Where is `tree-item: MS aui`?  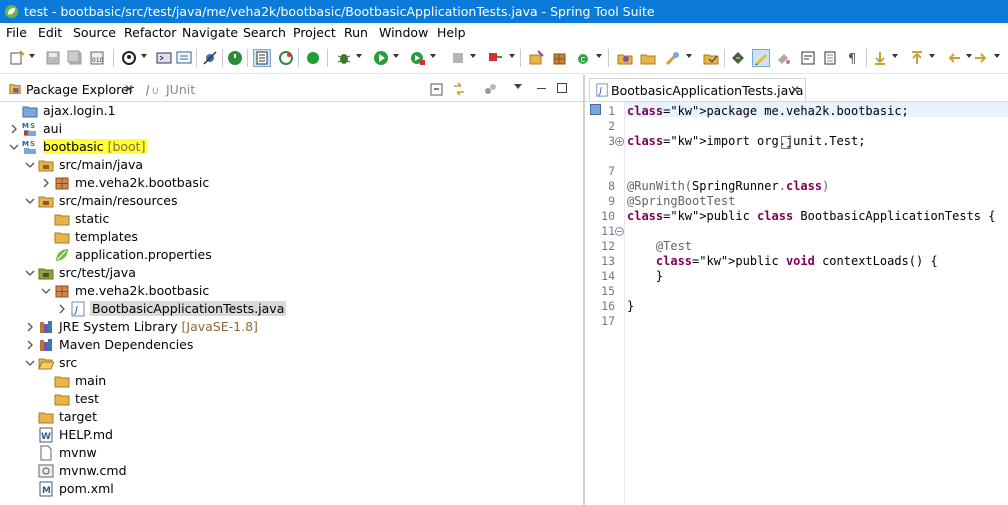 tree-item: MS aui is located at coordinates (291, 129).